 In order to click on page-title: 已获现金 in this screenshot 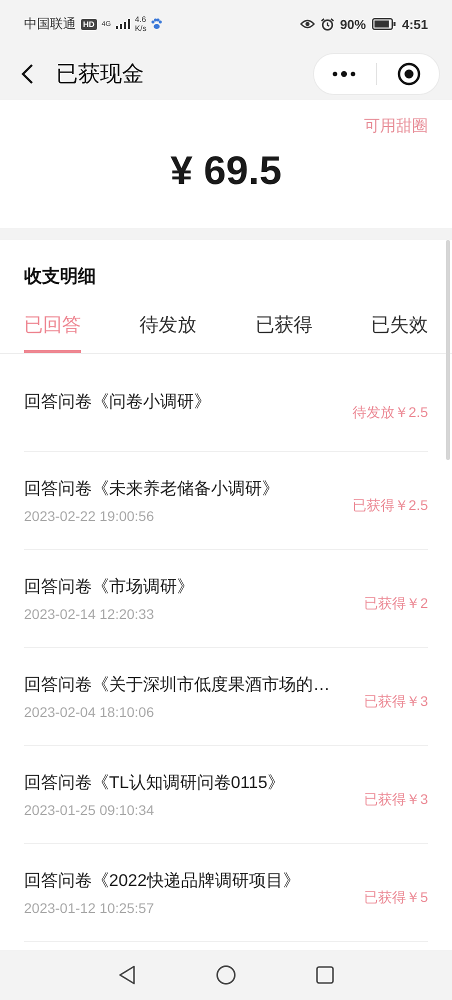, I will do `click(100, 74)`.